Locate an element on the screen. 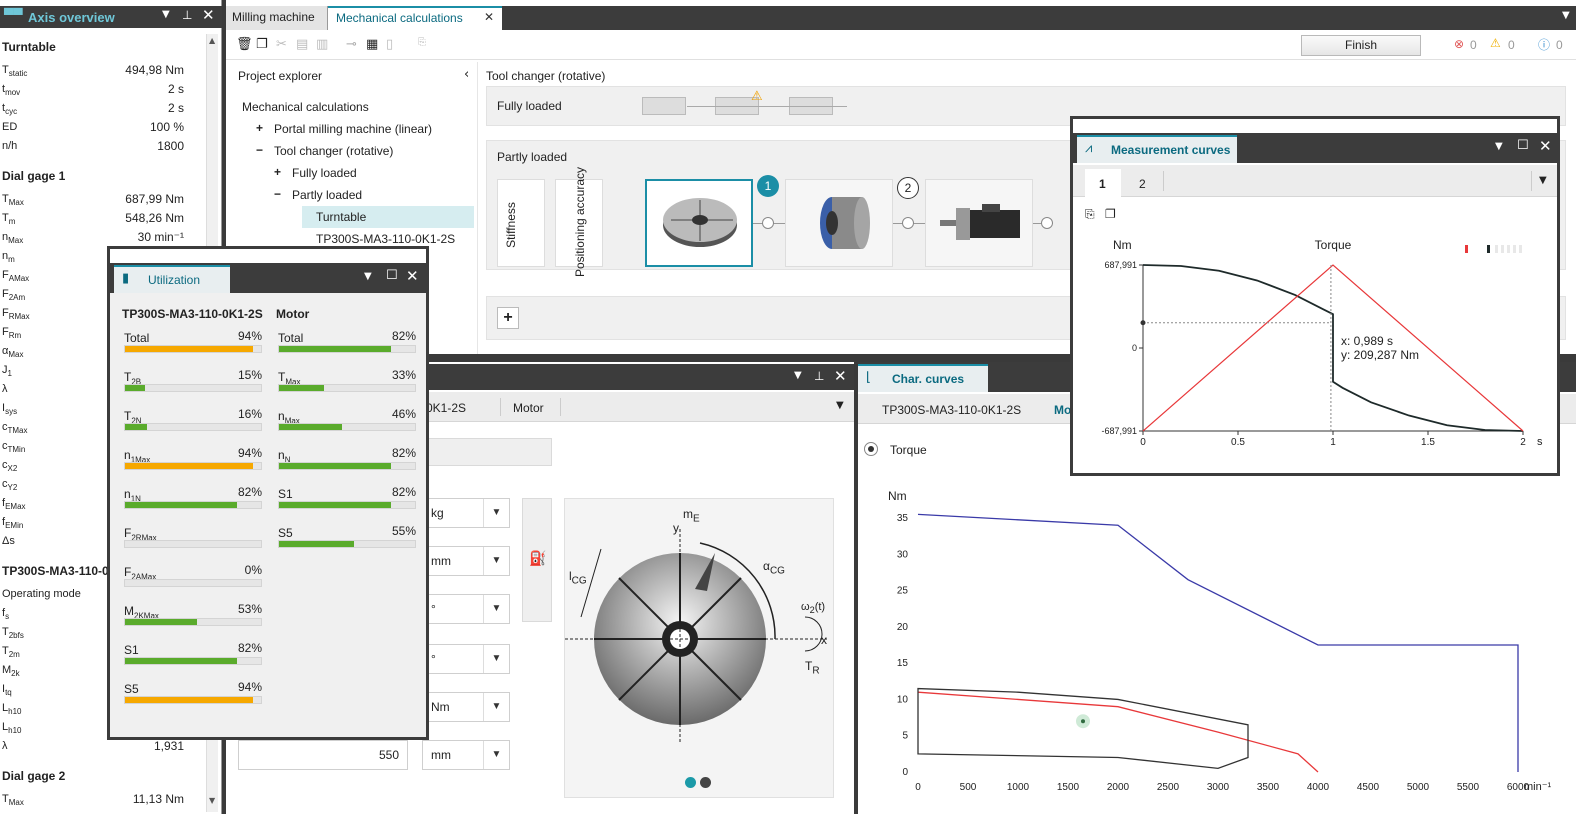 The height and width of the screenshot is (814, 1576). utilization-percent: 0% is located at coordinates (253, 570).